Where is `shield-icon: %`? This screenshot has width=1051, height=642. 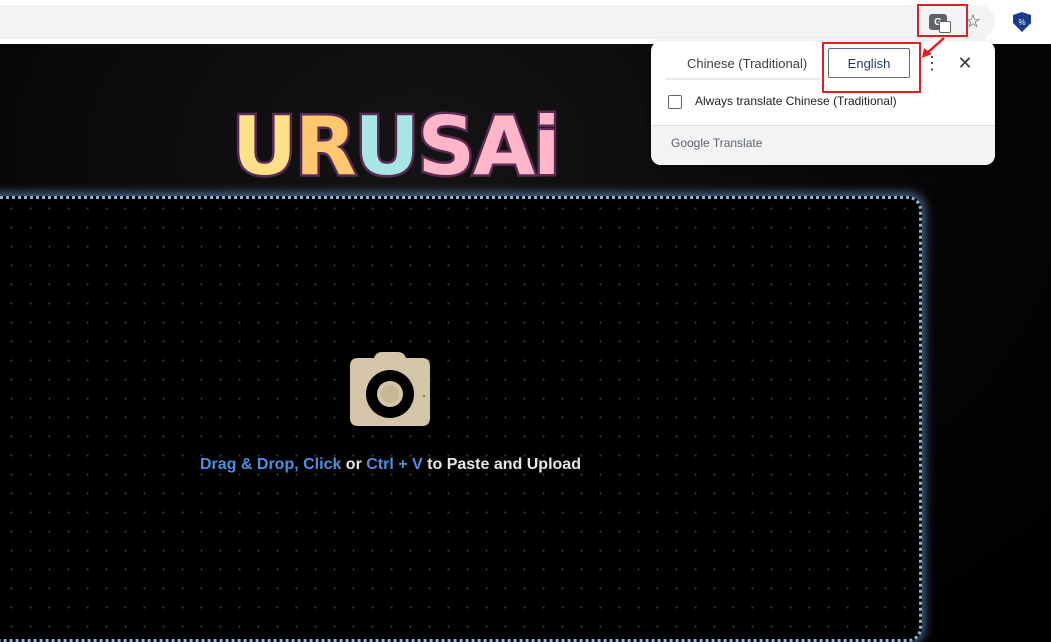 shield-icon: % is located at coordinates (1022, 22).